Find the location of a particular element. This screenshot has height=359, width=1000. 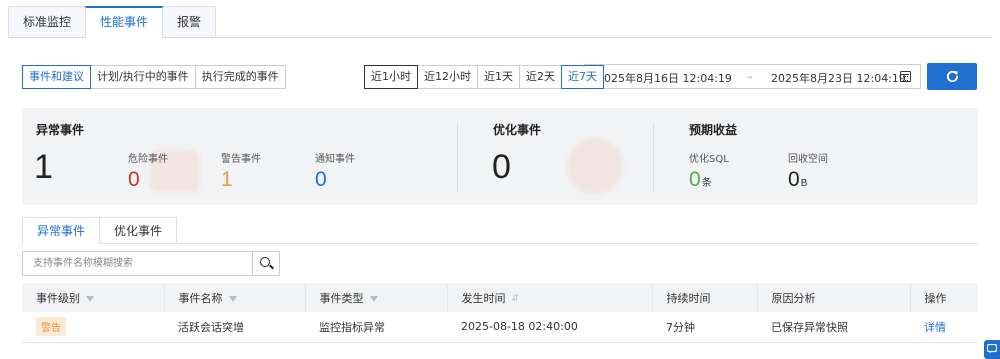

range-1h: 近1小时 is located at coordinates (391, 77).